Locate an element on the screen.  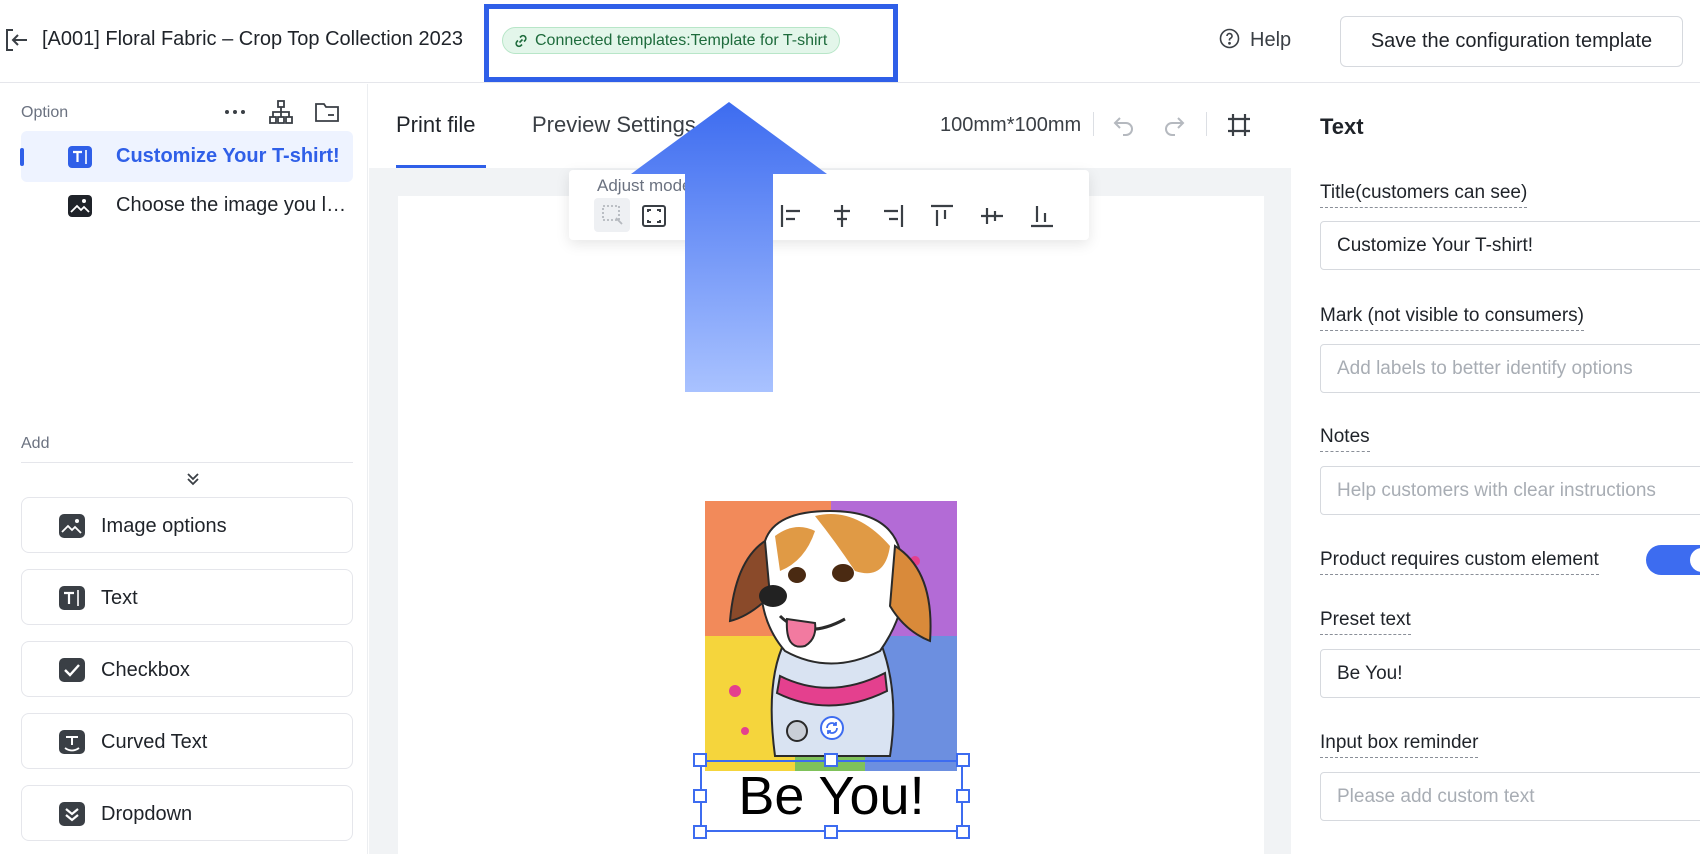
connected-template-text: Connected templates:Template for T-shirt is located at coordinates (681, 40).